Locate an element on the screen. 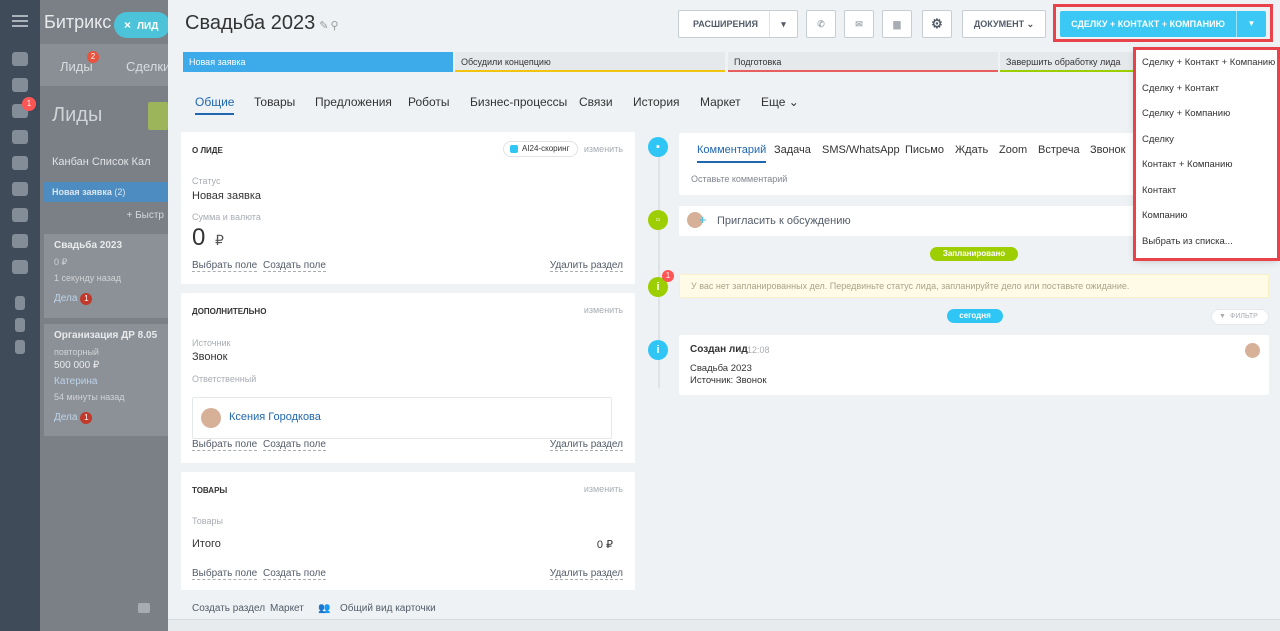  gear-icon: ⚙ is located at coordinates (937, 24).